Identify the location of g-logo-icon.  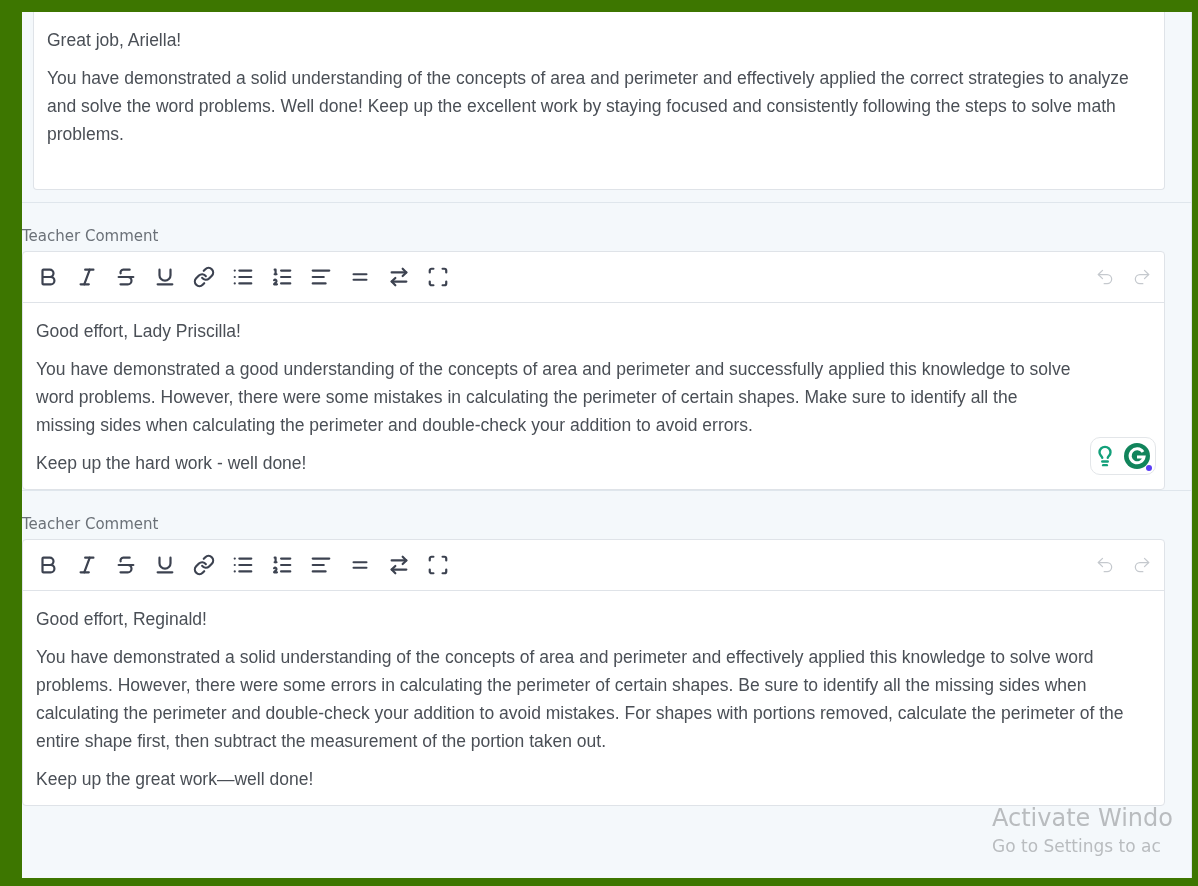
(1137, 456).